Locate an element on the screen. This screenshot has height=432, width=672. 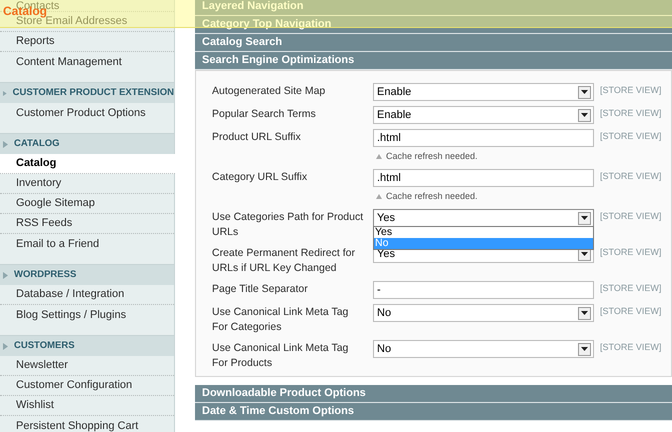
field-label: Page Title Separator is located at coordinates (260, 289).